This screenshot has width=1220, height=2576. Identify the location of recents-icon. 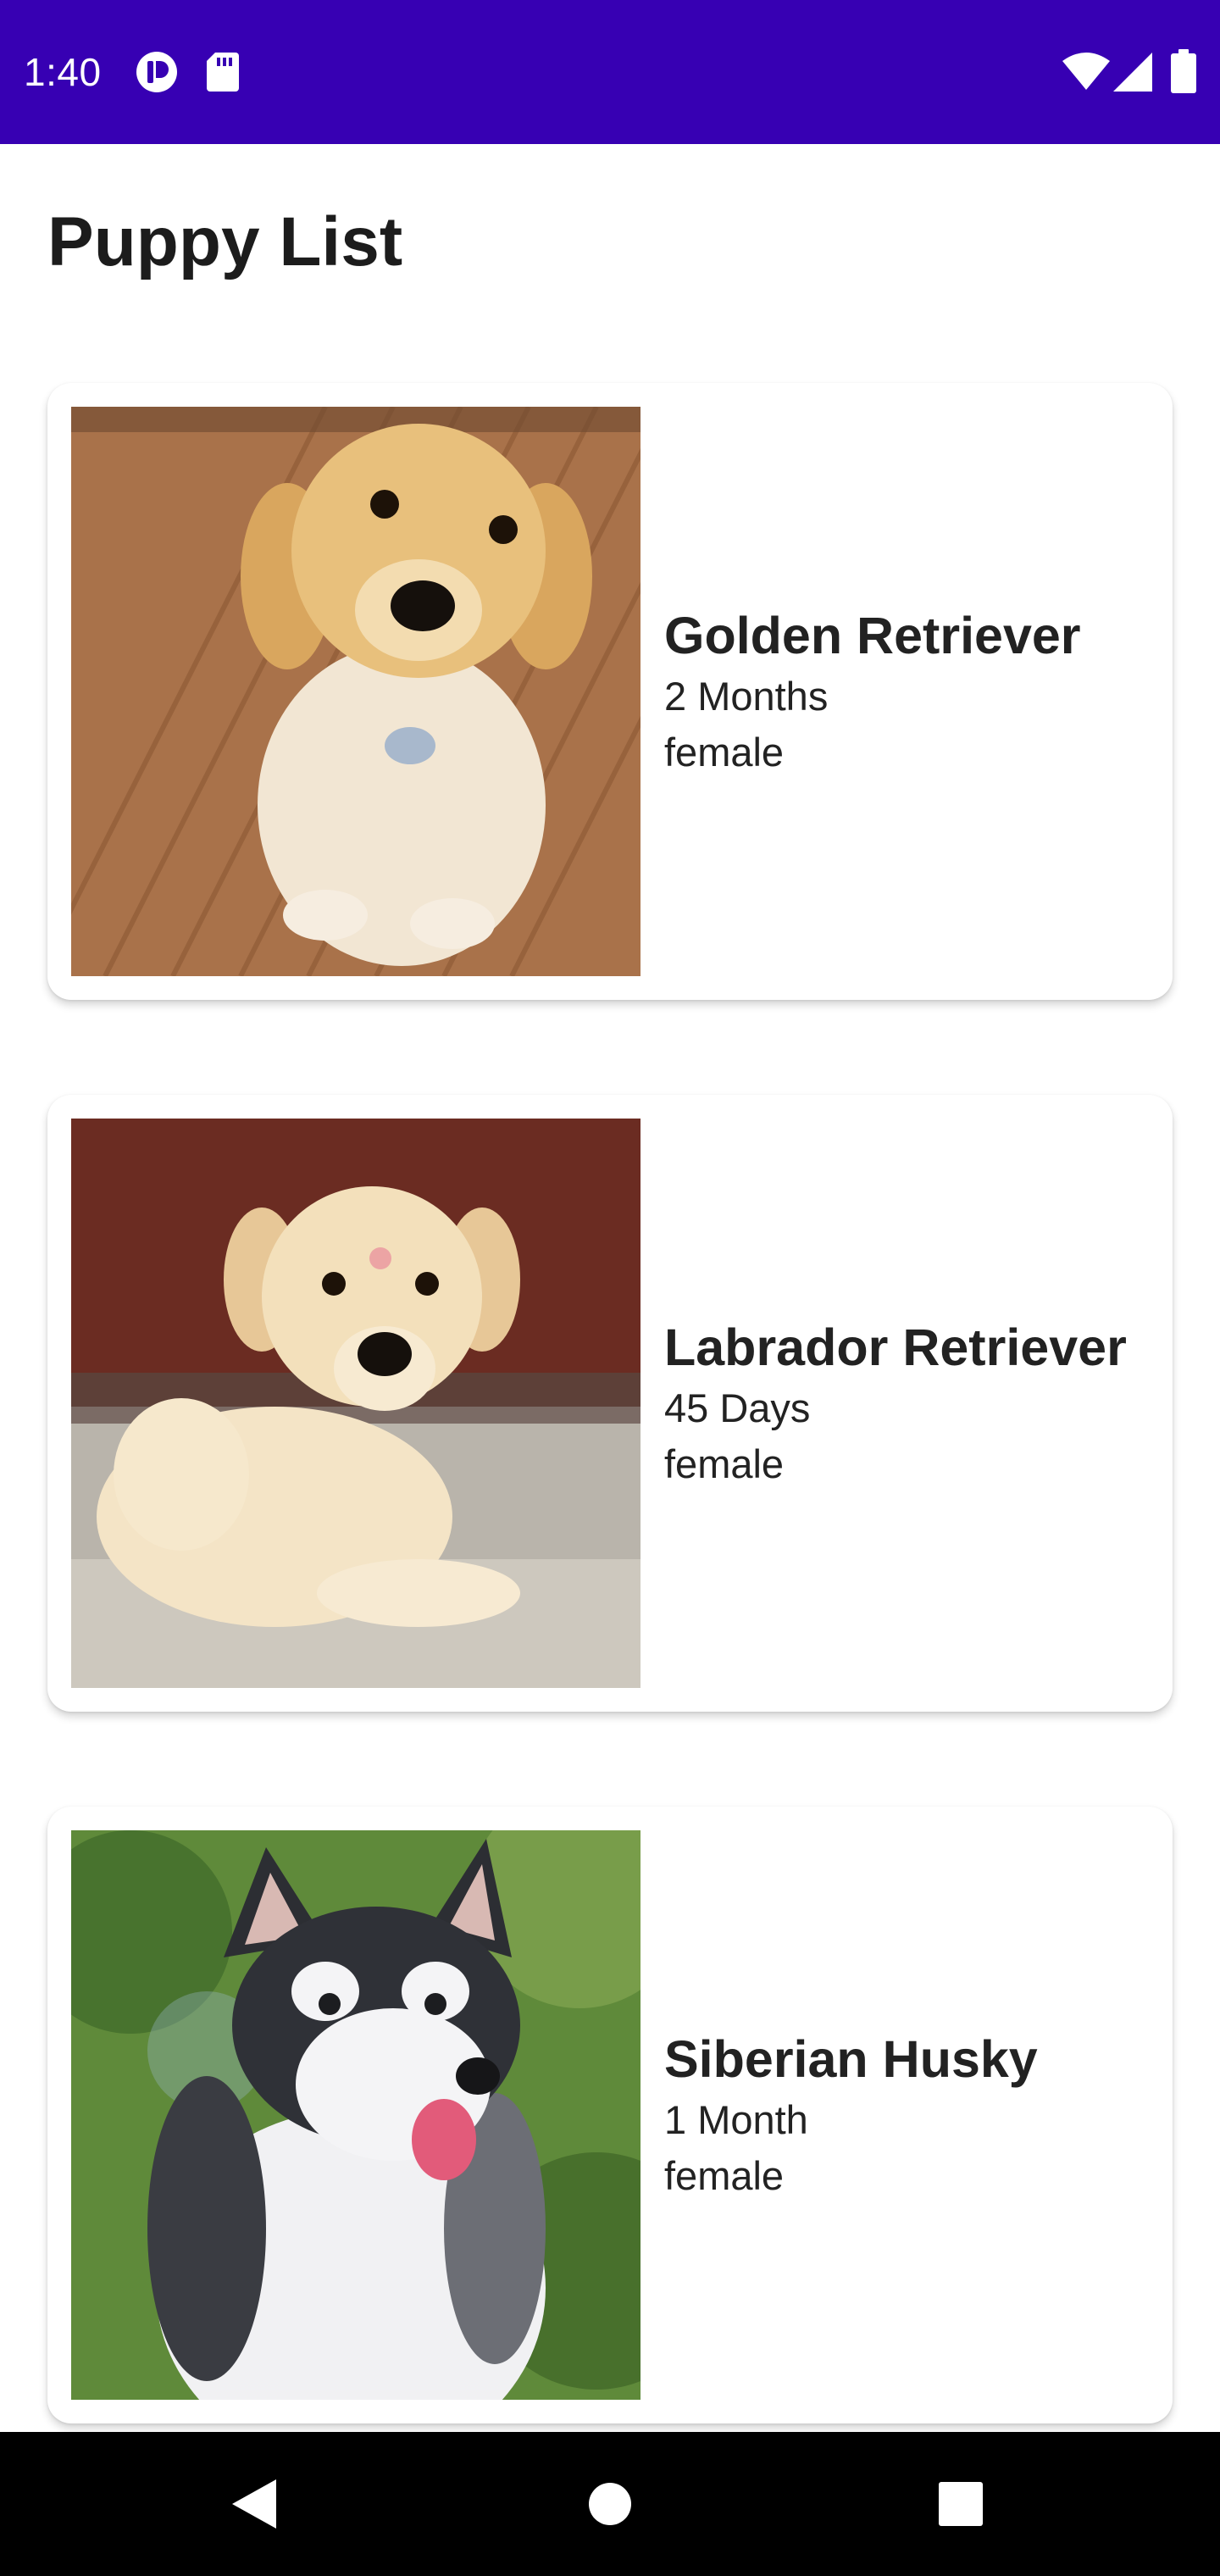
(961, 2504).